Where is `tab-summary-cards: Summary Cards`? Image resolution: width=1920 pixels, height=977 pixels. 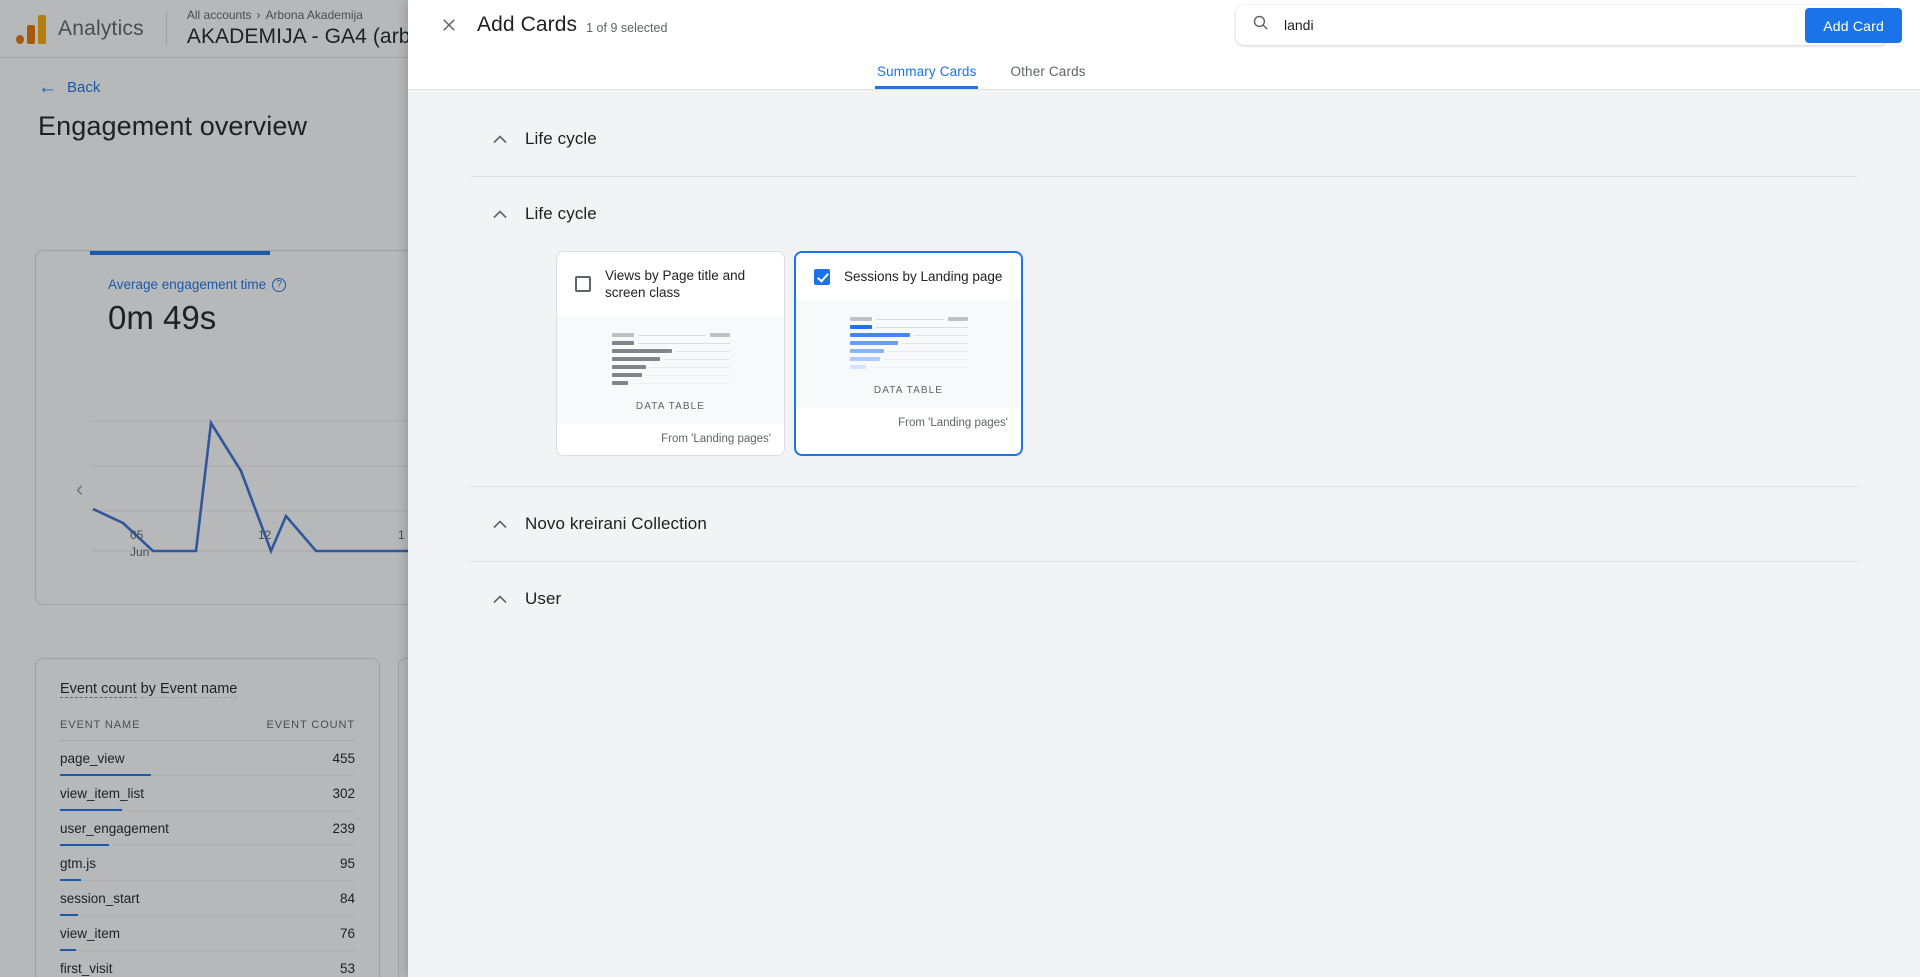
tab-summary-cards: Summary Cards is located at coordinates (926, 76).